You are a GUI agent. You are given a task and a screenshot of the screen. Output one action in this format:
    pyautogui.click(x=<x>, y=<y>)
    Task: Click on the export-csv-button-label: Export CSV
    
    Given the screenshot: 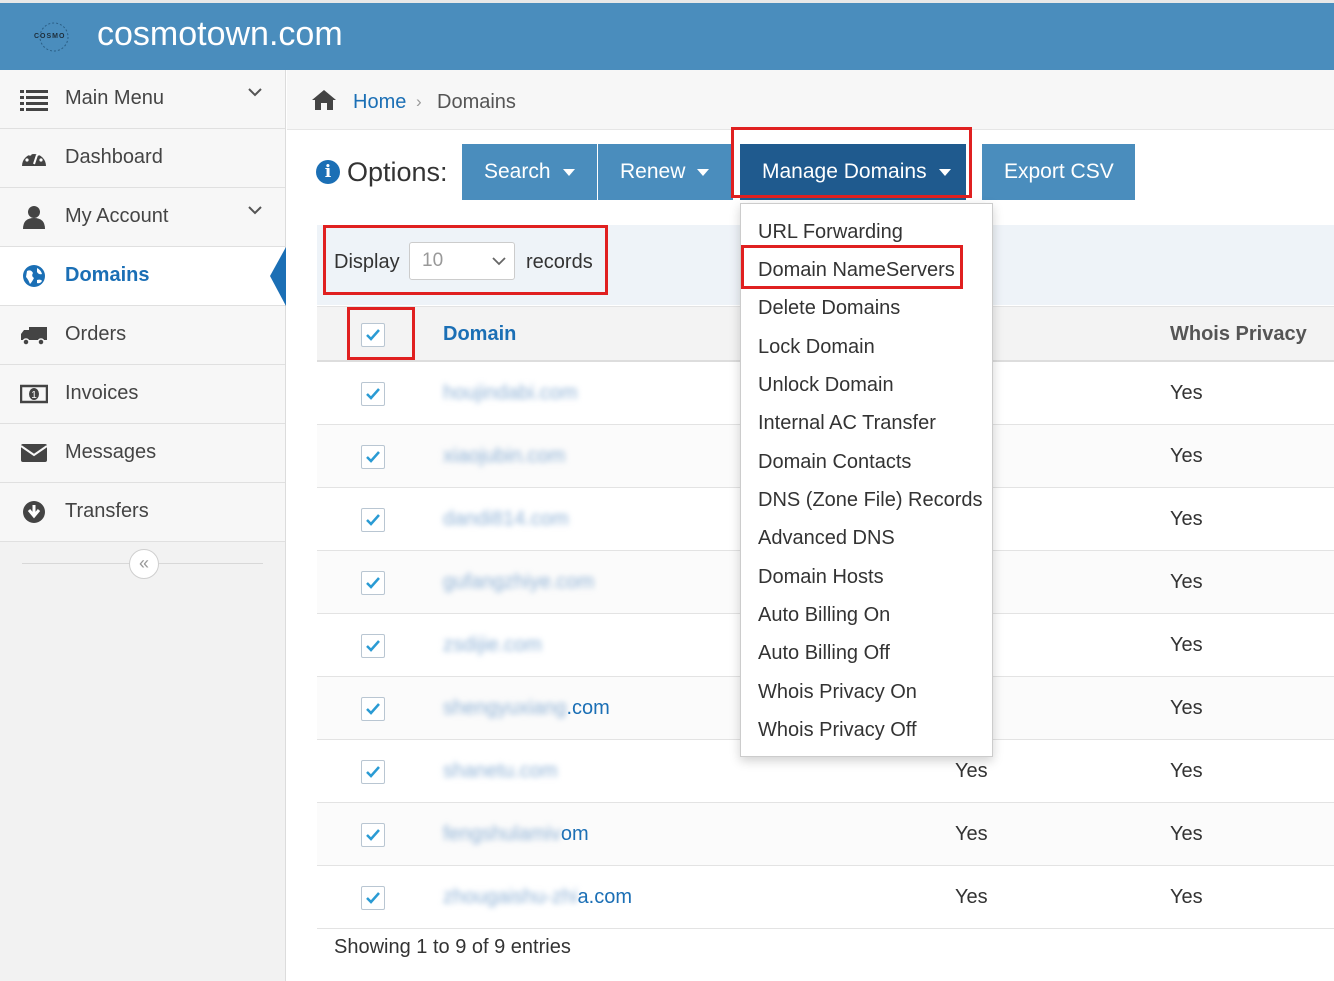 What is the action you would take?
    pyautogui.click(x=1059, y=171)
    